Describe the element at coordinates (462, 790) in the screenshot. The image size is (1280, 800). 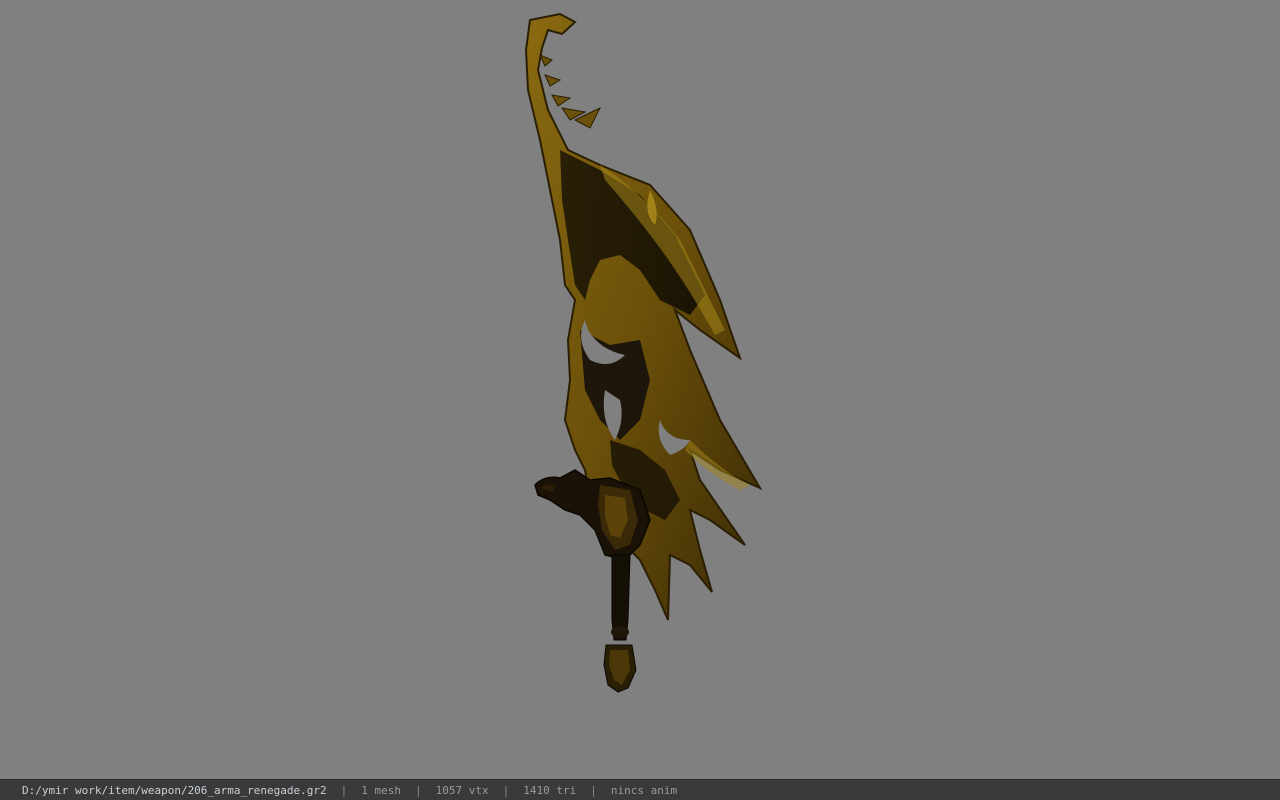
I see `vertex-count: 1057 vtx` at that location.